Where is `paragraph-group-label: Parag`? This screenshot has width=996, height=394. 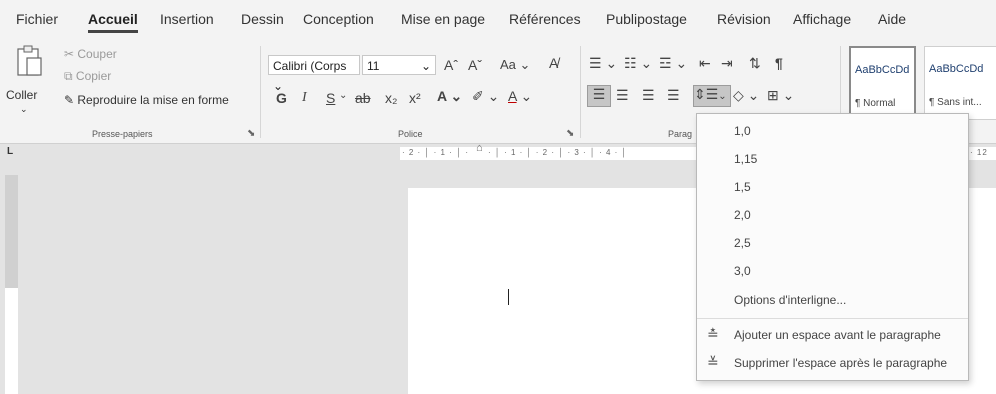 paragraph-group-label: Parag is located at coordinates (680, 134).